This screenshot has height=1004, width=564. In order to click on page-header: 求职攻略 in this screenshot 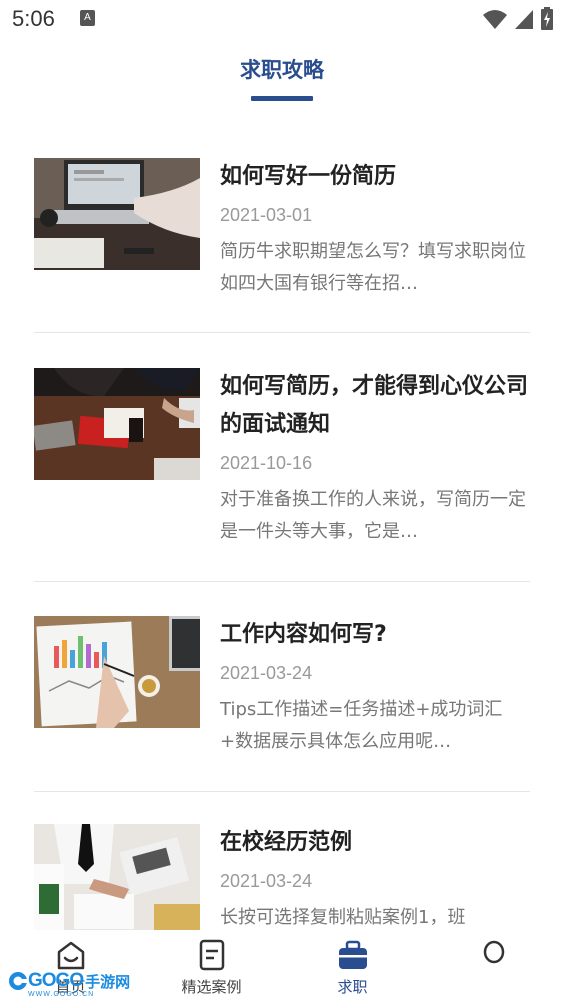, I will do `click(282, 79)`.